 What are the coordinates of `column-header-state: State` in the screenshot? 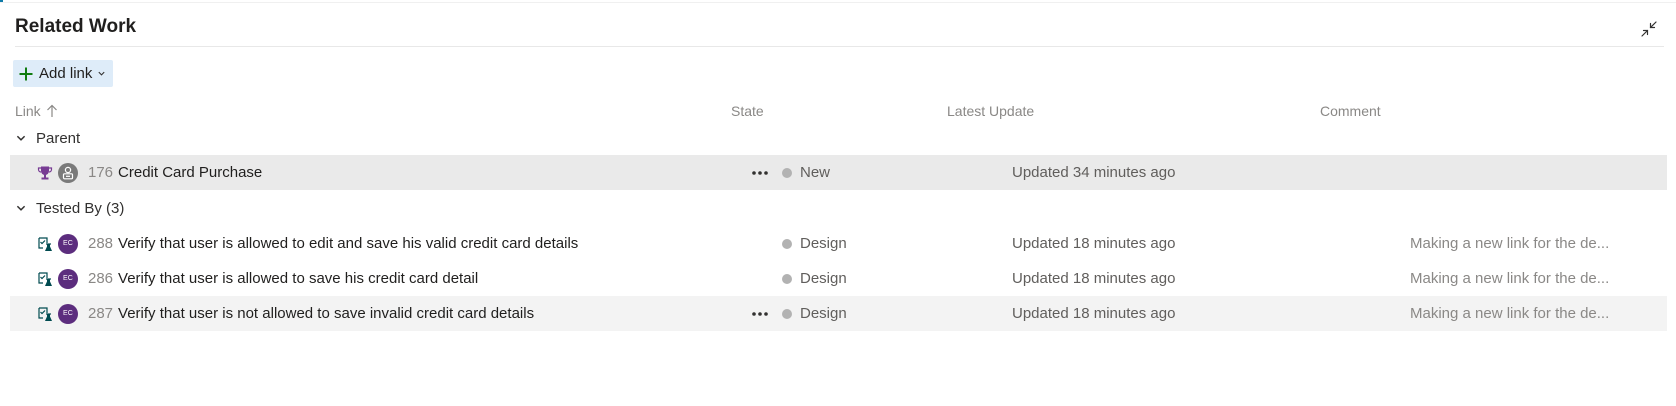 It's located at (747, 111).